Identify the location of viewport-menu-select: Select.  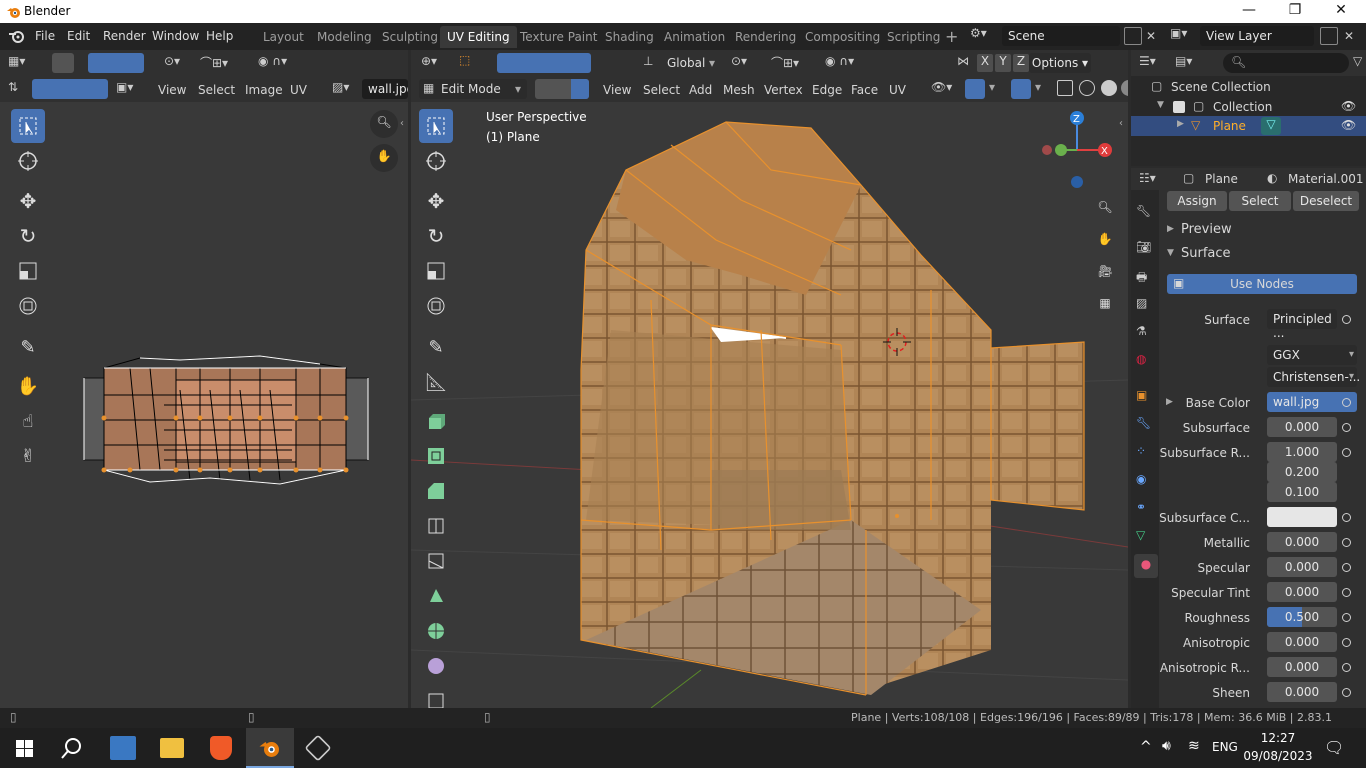
(661, 90).